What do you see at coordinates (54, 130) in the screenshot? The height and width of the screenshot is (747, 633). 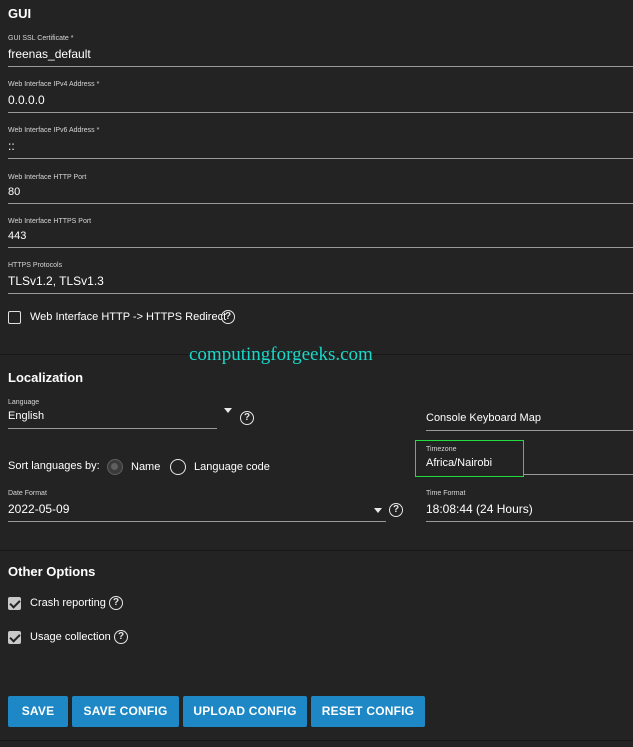 I see `field-label: Web Interface IPv6 Address *` at bounding box center [54, 130].